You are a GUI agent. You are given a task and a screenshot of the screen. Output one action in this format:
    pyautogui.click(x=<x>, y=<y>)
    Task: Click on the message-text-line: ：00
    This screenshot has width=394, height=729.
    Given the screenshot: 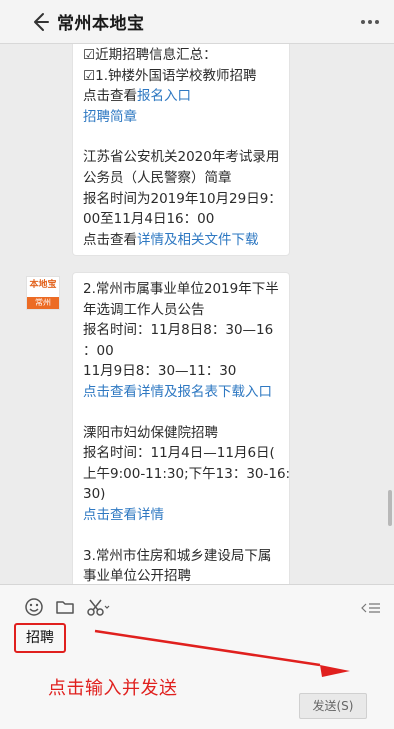 What is the action you would take?
    pyautogui.click(x=181, y=351)
    